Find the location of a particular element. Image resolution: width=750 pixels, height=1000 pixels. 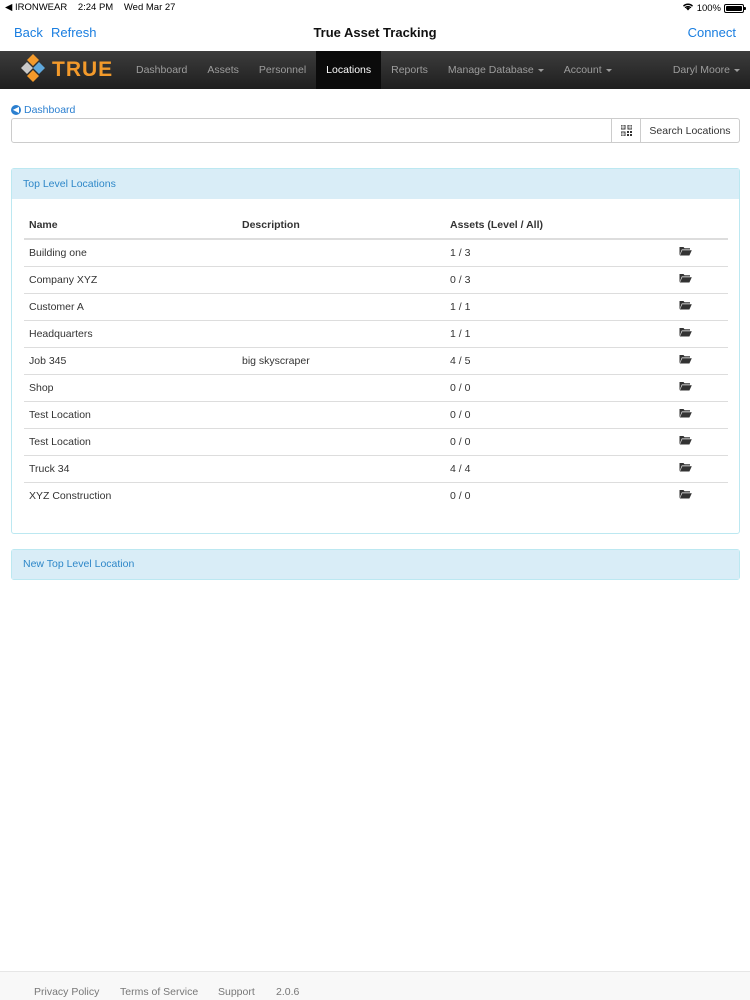

version-label: 2.0.6 is located at coordinates (288, 992).